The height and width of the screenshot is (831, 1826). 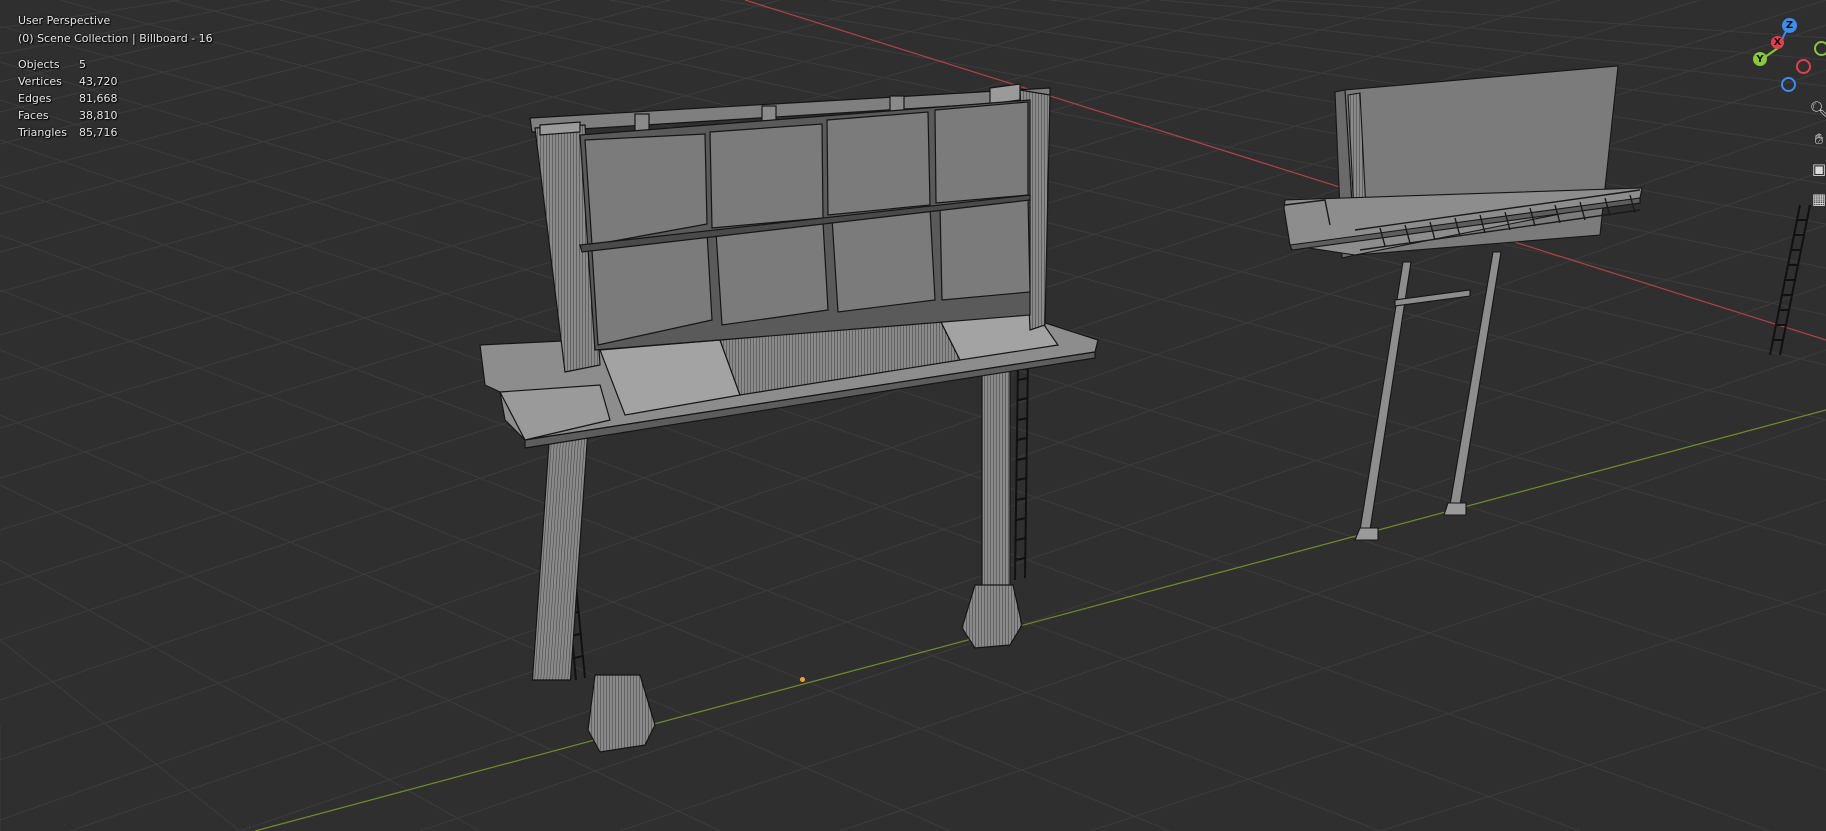 I want to click on stat-label: Faces, so click(x=33, y=115).